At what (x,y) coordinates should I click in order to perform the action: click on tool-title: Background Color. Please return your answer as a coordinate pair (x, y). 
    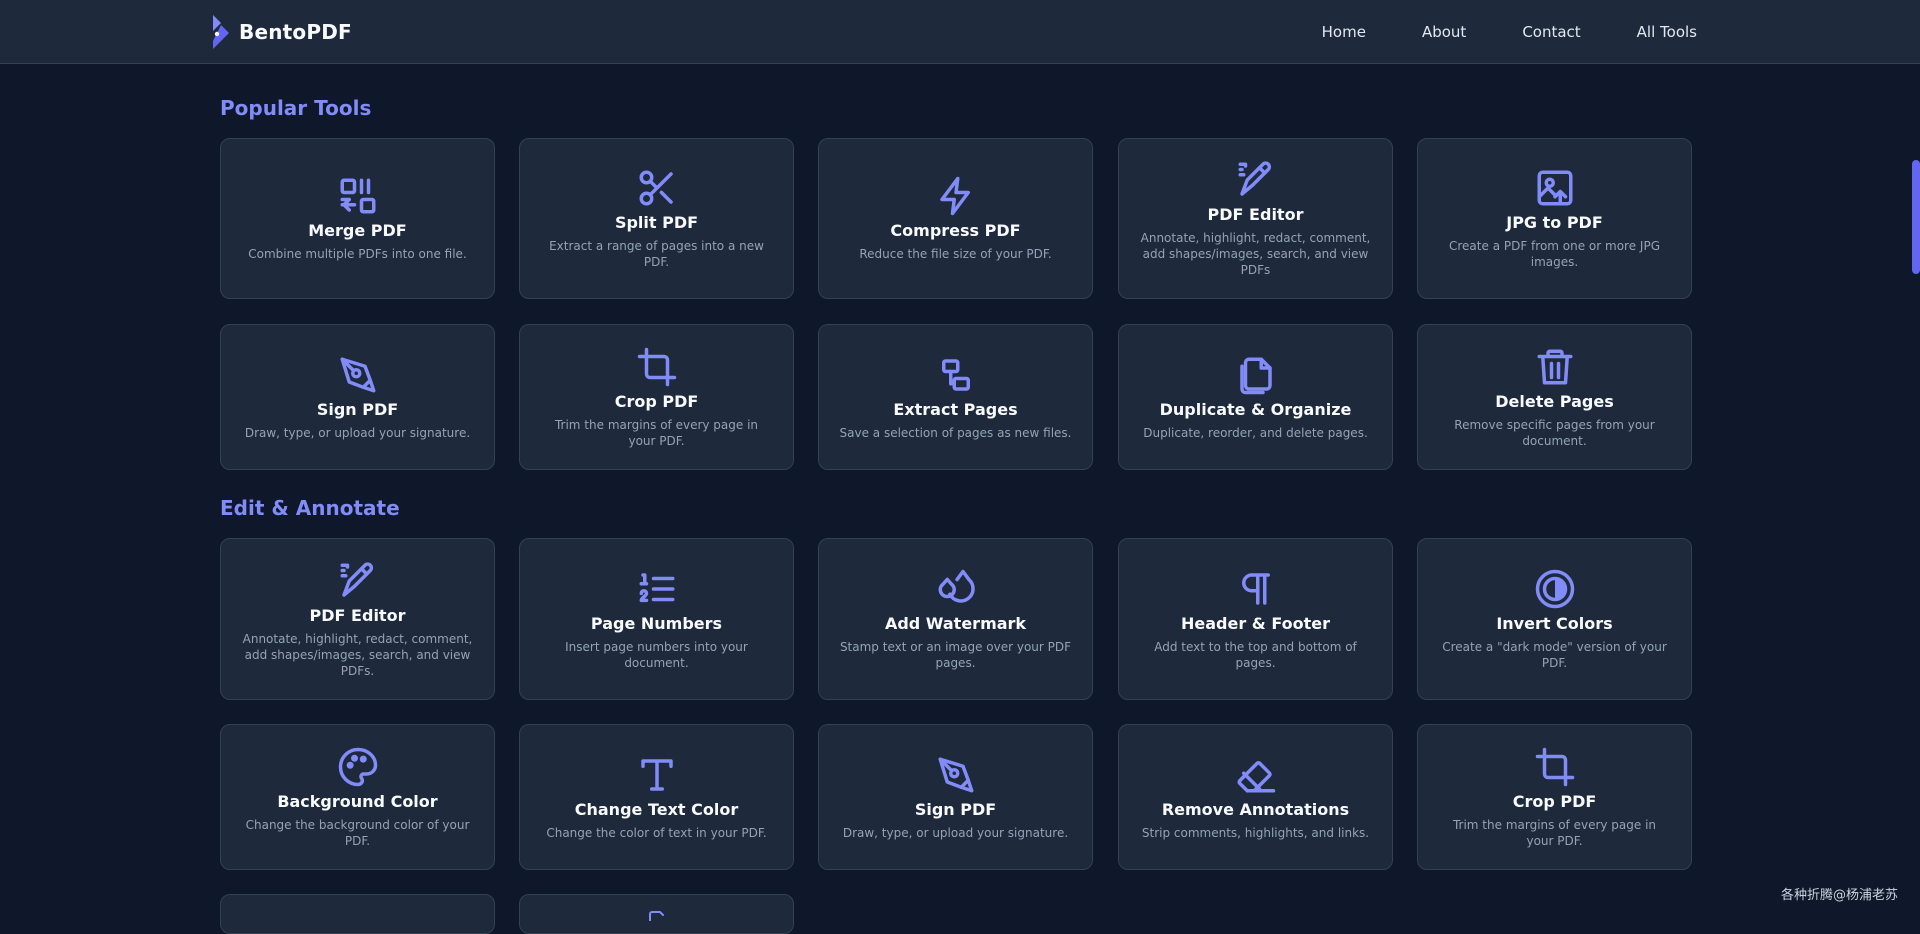
    Looking at the image, I should click on (357, 801).